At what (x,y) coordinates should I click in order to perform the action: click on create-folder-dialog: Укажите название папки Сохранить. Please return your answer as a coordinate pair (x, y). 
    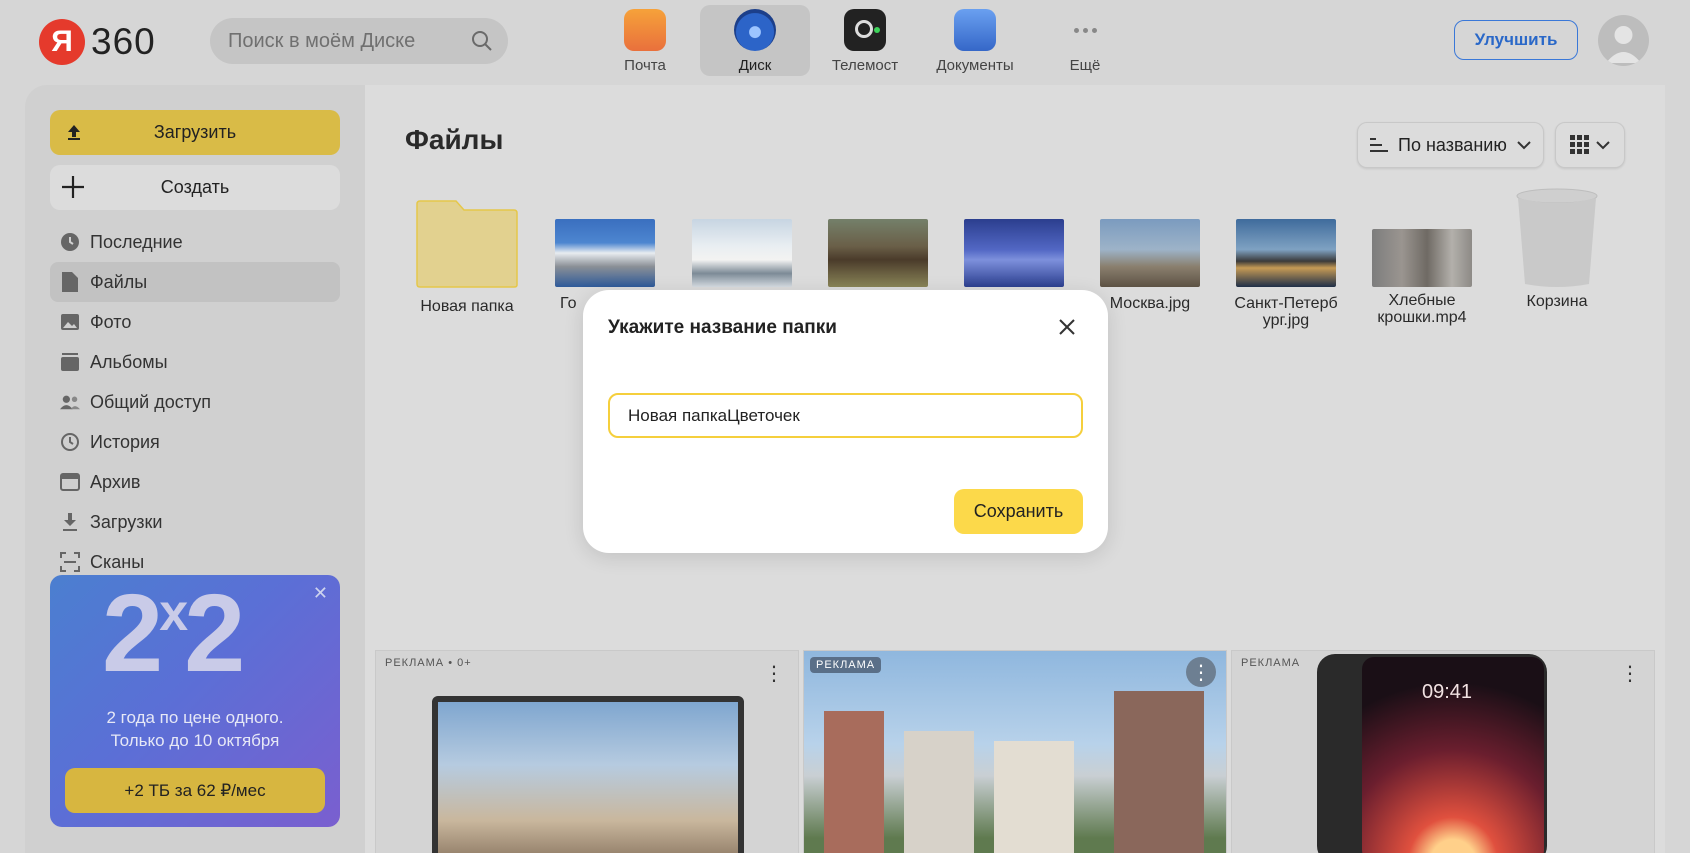
    Looking at the image, I should click on (845, 421).